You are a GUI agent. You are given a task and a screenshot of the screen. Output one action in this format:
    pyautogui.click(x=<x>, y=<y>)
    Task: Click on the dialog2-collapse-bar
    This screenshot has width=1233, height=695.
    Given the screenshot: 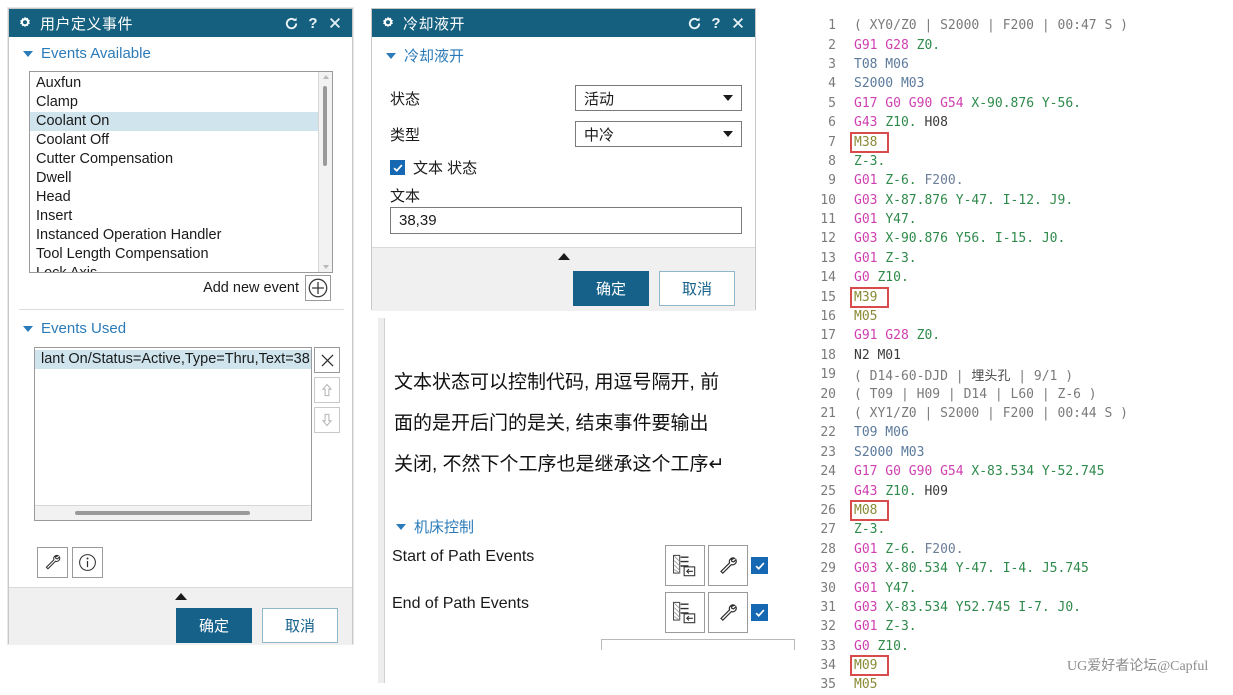 What is the action you would take?
    pyautogui.click(x=563, y=256)
    